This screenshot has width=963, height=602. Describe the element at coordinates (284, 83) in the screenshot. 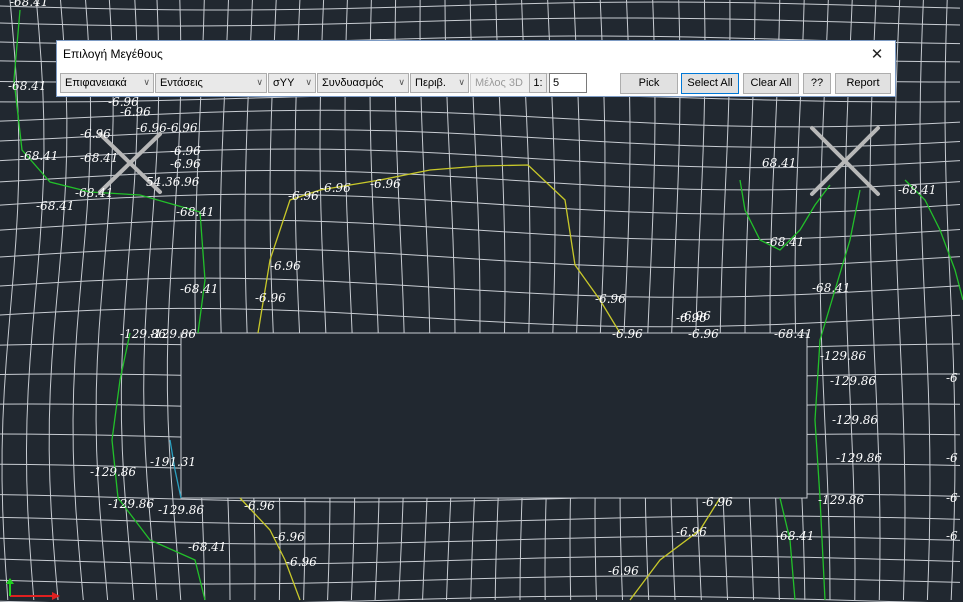

I see `combo-value: σYY` at that location.